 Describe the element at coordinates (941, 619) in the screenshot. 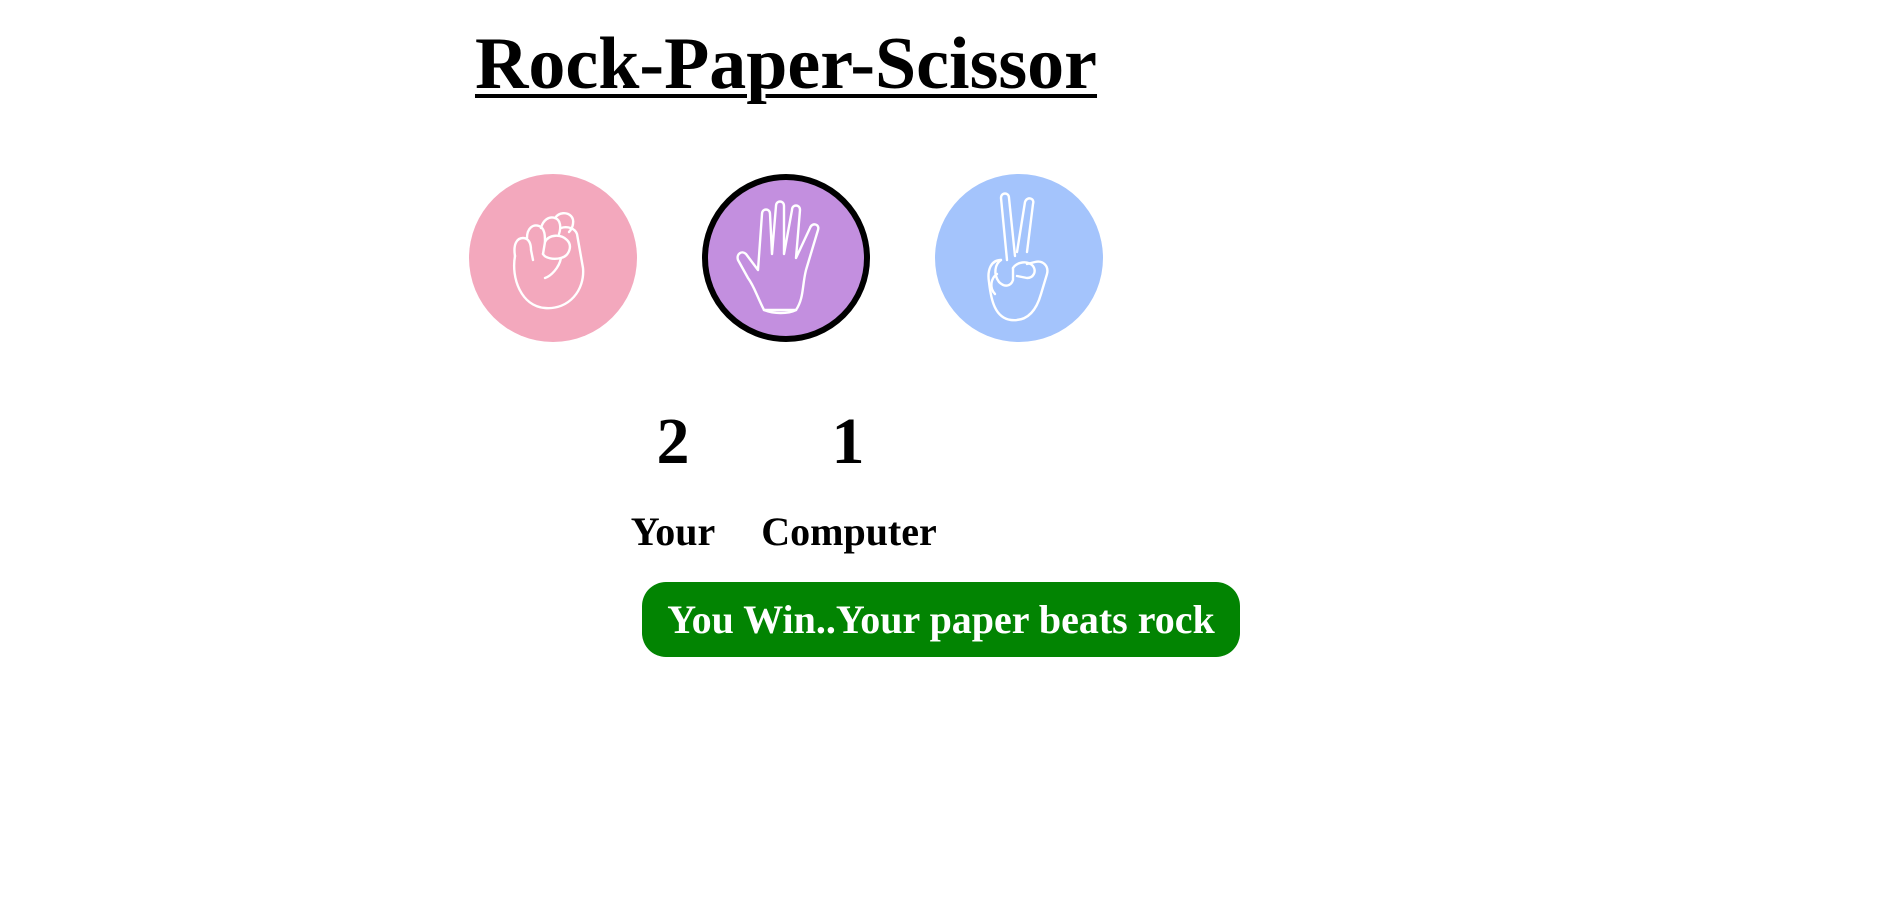

I see `result-message: You Win..Your paper beats rock` at that location.